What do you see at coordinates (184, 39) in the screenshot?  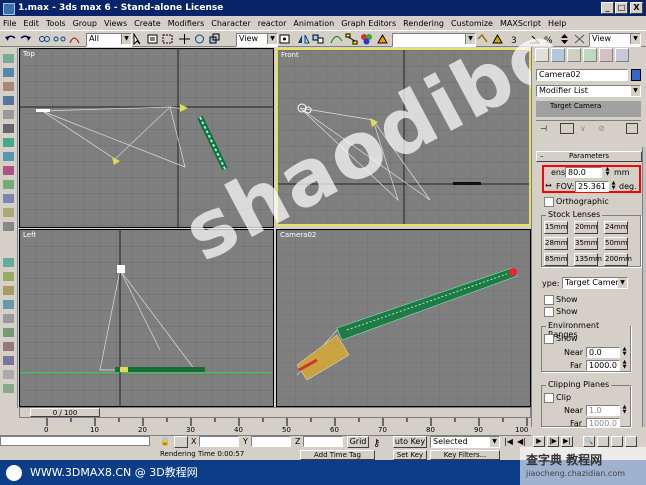 I see `select-move-icon` at bounding box center [184, 39].